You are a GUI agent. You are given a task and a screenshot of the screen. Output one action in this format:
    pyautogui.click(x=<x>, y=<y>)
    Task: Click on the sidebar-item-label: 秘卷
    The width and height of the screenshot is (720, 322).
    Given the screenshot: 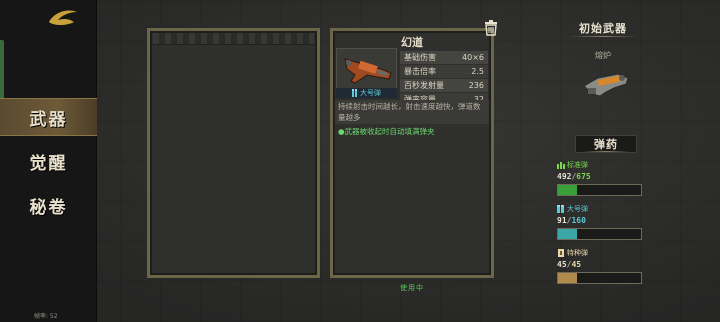 What is the action you would take?
    pyautogui.click(x=48, y=207)
    